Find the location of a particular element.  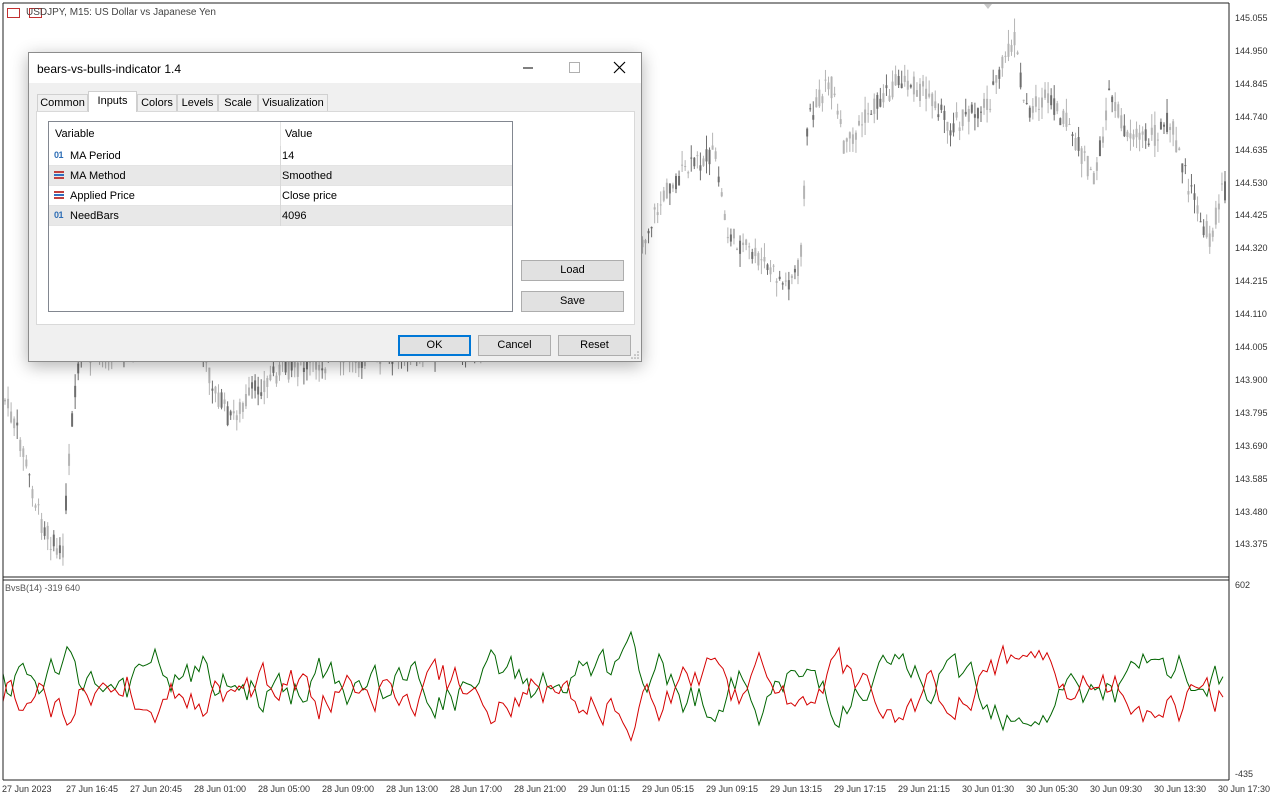

time-tick-label: 30 Jun 13:30 is located at coordinates (1180, 789).